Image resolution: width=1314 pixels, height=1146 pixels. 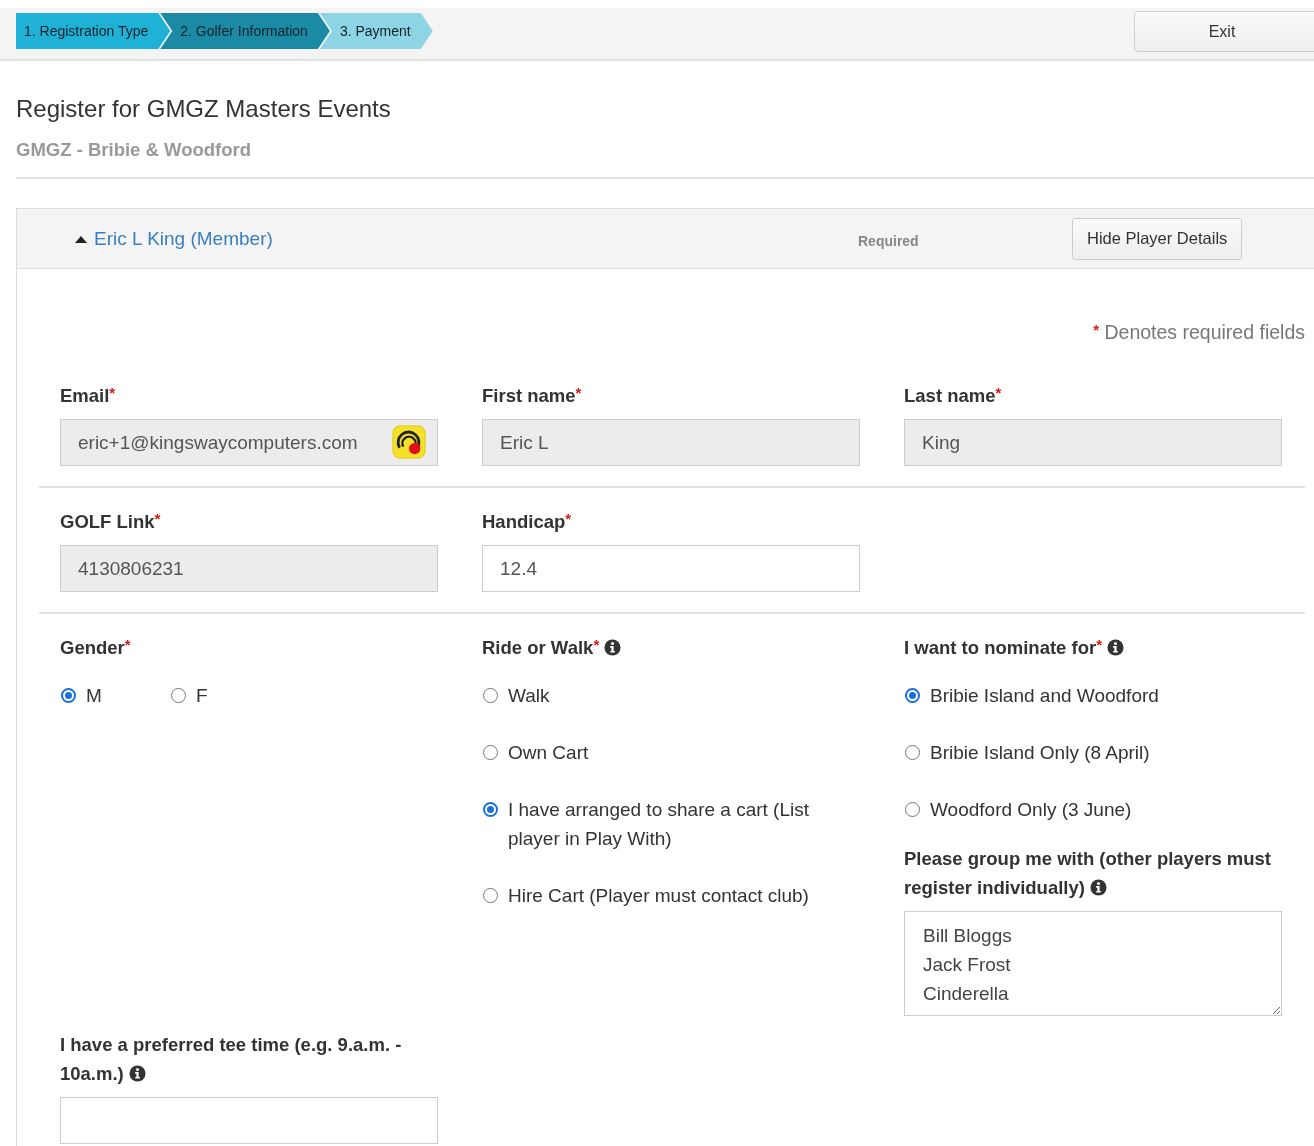 I want to click on option-label: I have arranged to share a cart (List player in Play With), so click(x=659, y=824).